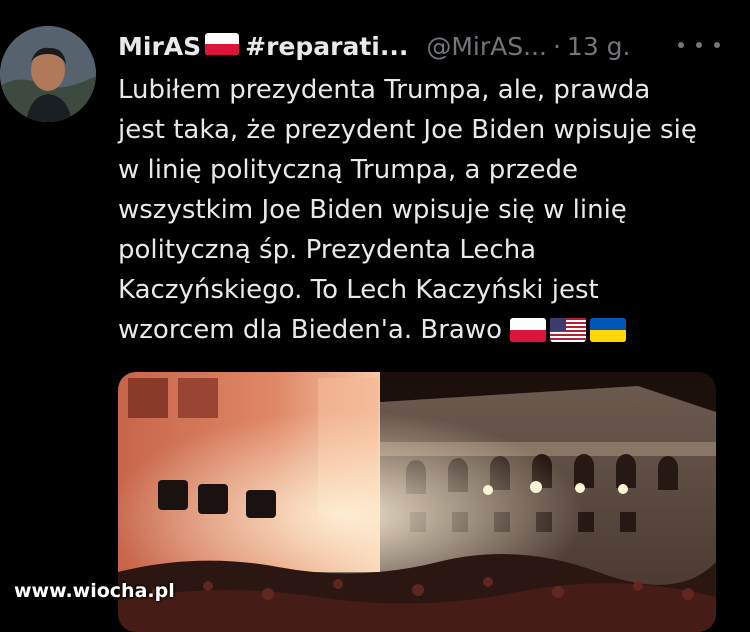  What do you see at coordinates (608, 330) in the screenshot?
I see `ukraine-flag-icon` at bounding box center [608, 330].